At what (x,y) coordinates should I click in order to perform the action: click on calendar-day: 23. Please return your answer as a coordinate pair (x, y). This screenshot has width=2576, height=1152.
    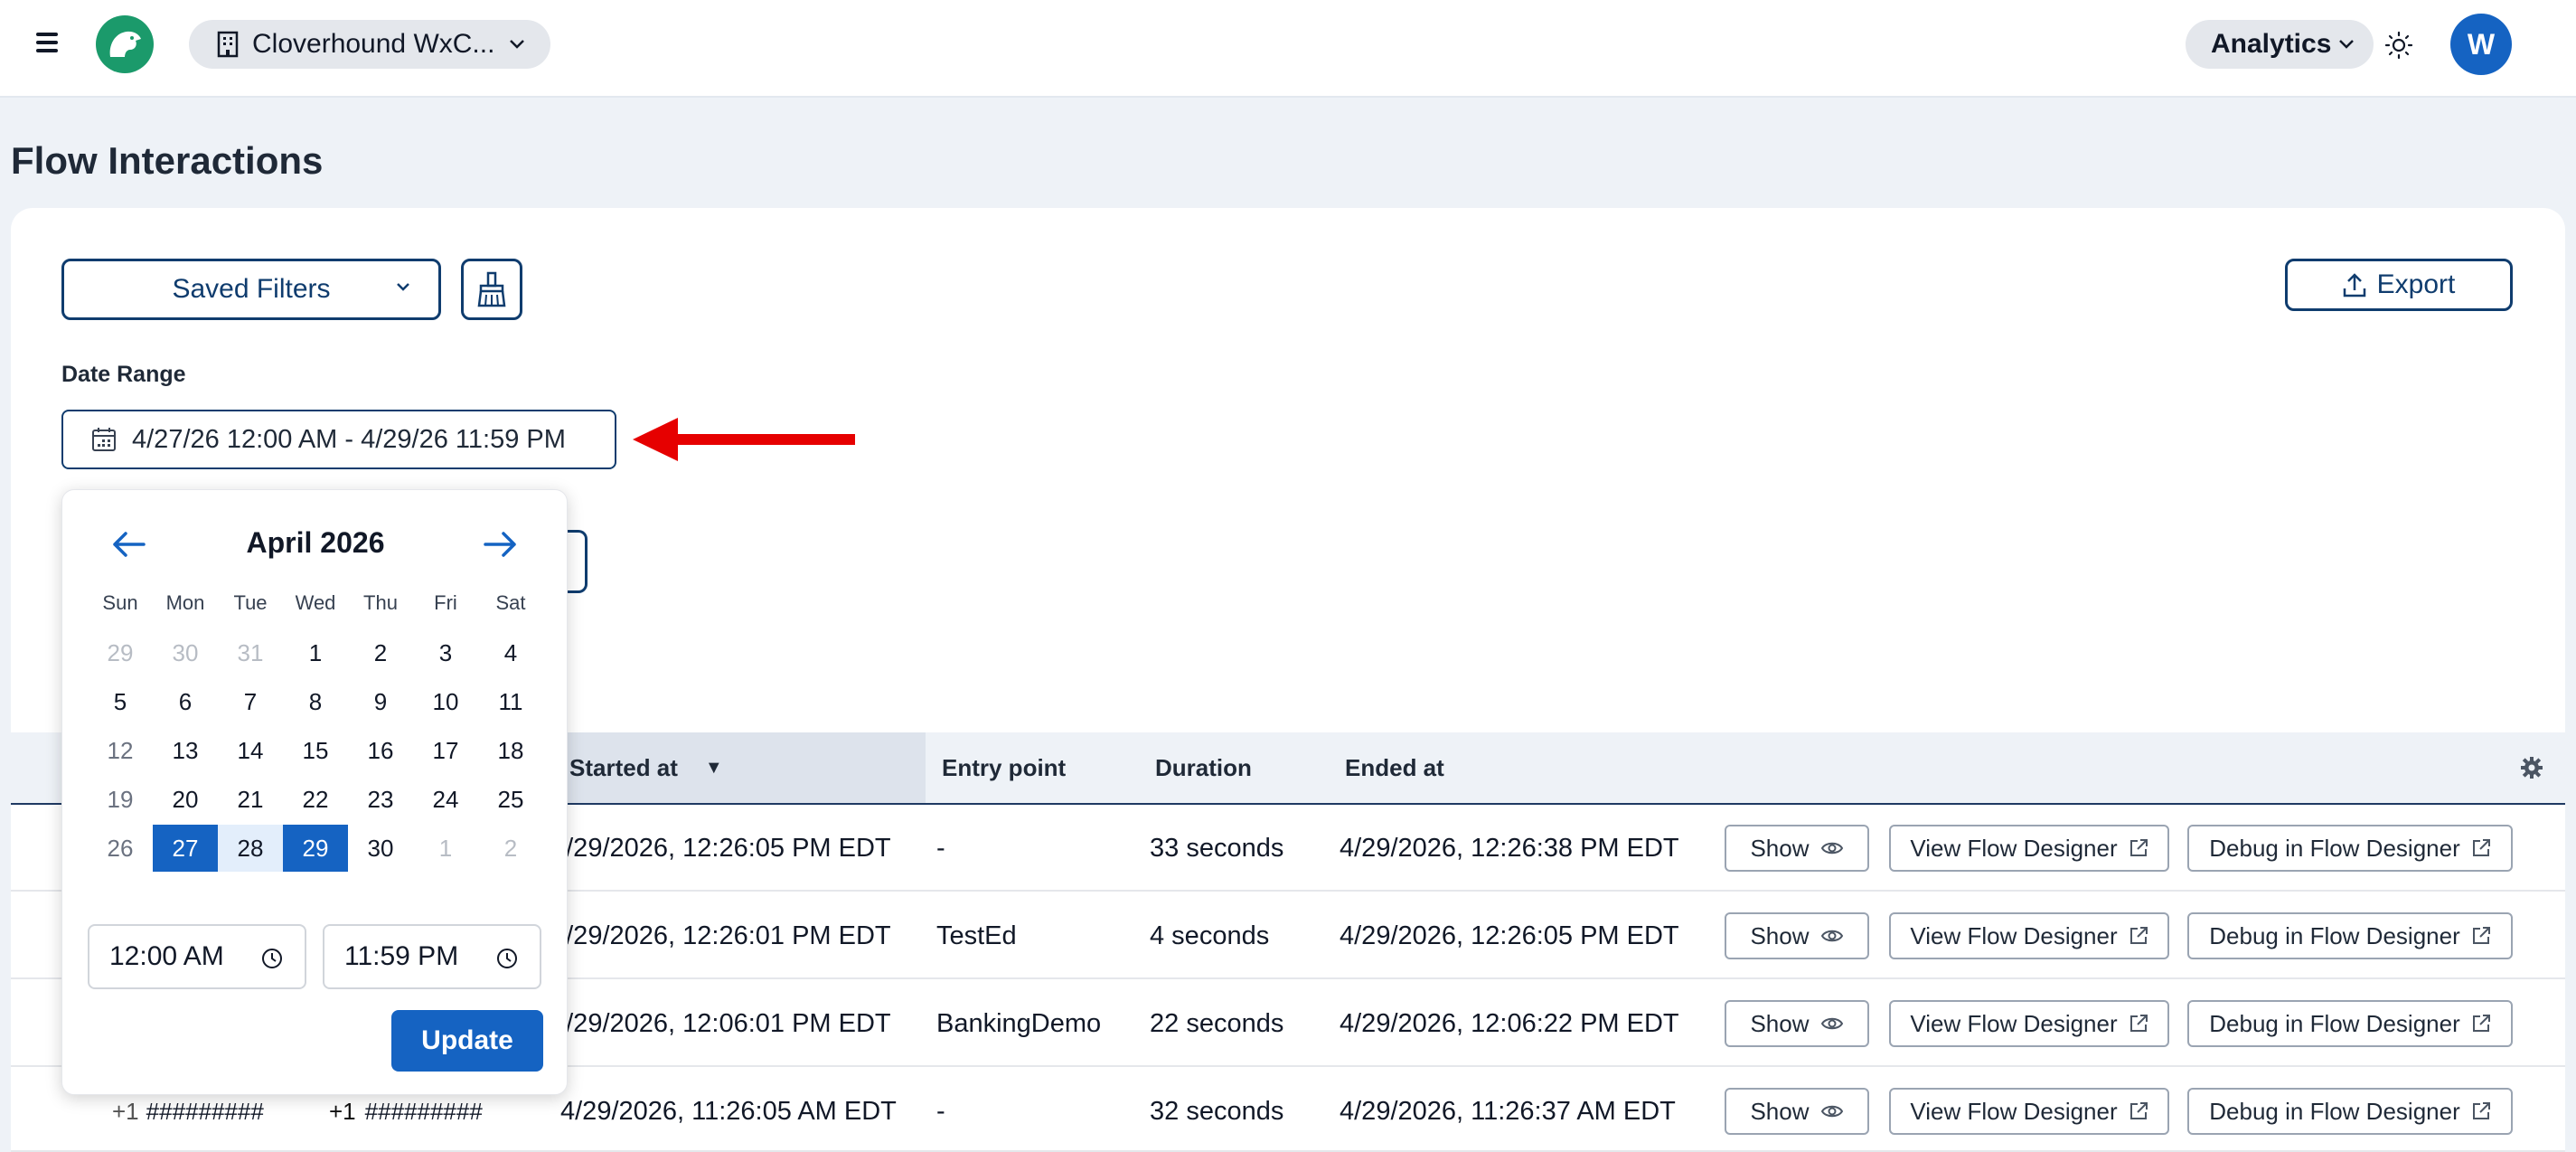
    Looking at the image, I should click on (380, 799).